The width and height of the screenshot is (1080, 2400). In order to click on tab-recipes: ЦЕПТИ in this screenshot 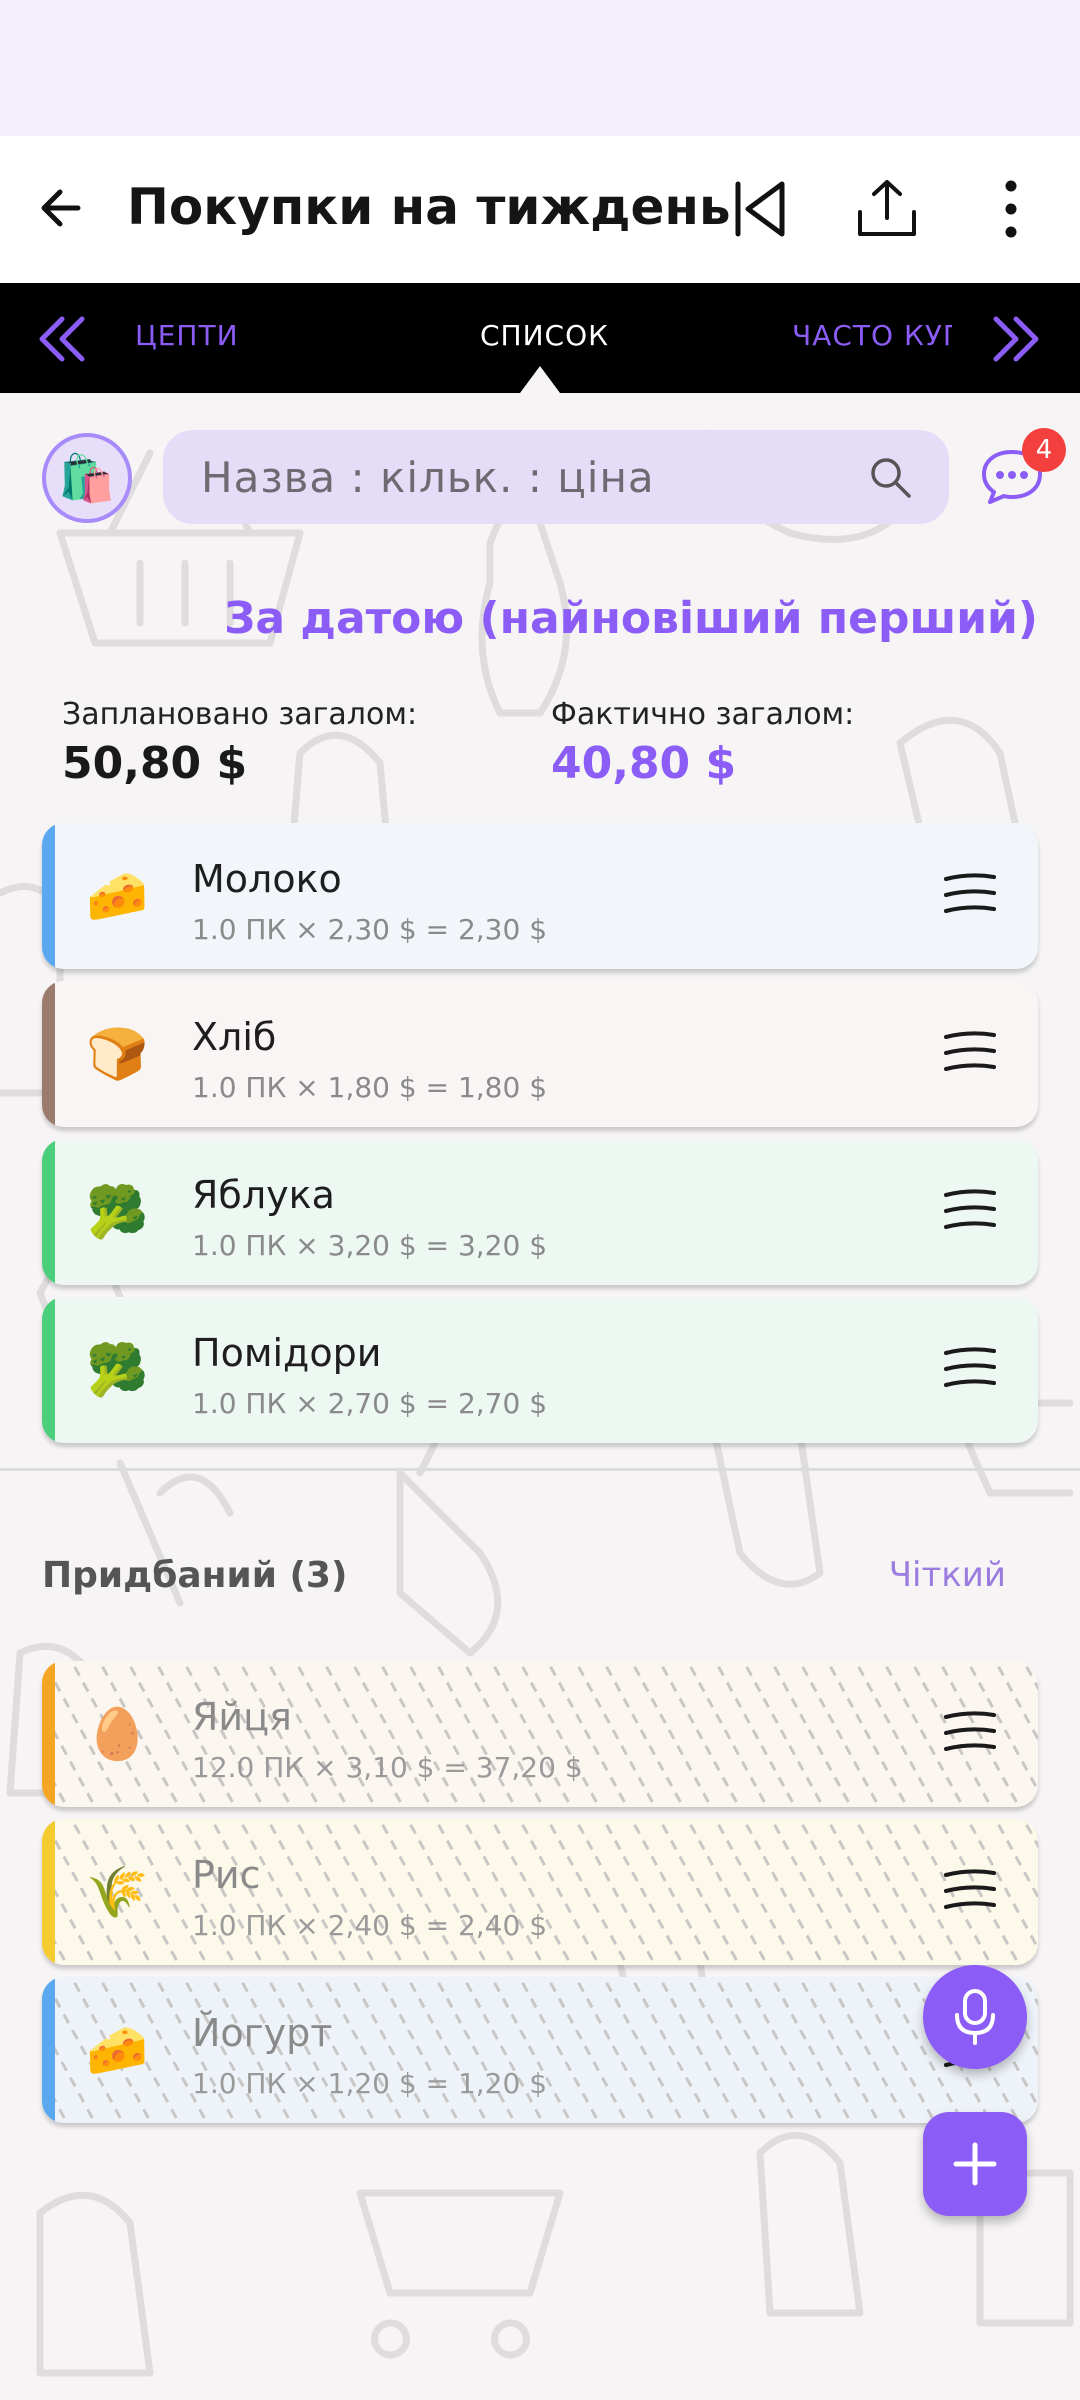, I will do `click(187, 335)`.